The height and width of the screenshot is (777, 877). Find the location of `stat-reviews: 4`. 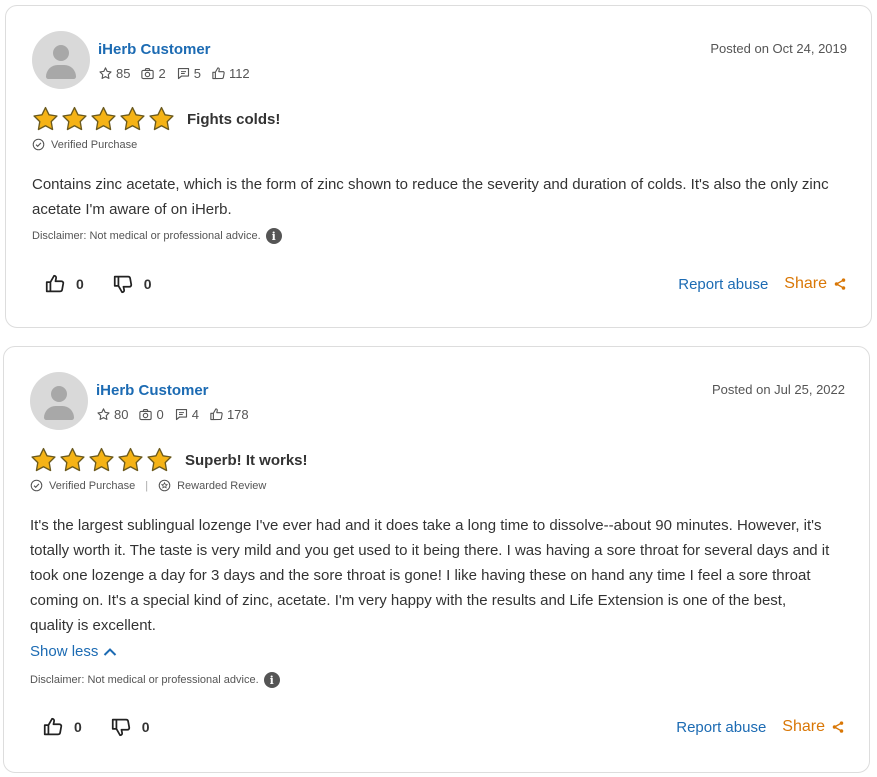

stat-reviews: 4 is located at coordinates (186, 414).